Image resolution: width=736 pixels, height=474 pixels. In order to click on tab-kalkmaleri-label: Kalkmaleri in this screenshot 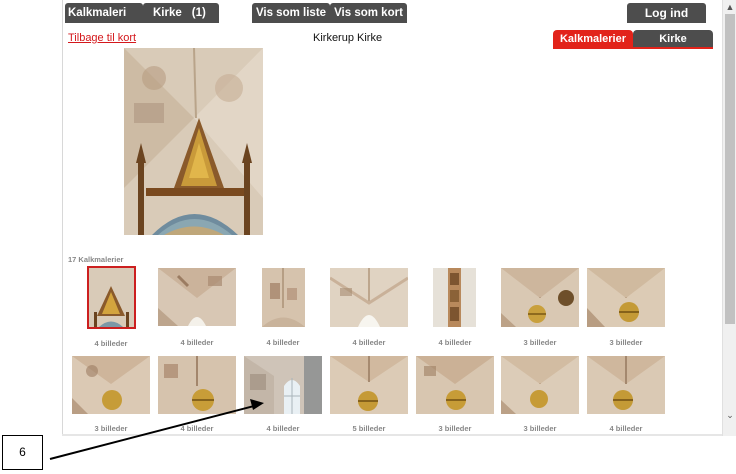, I will do `click(97, 13)`.